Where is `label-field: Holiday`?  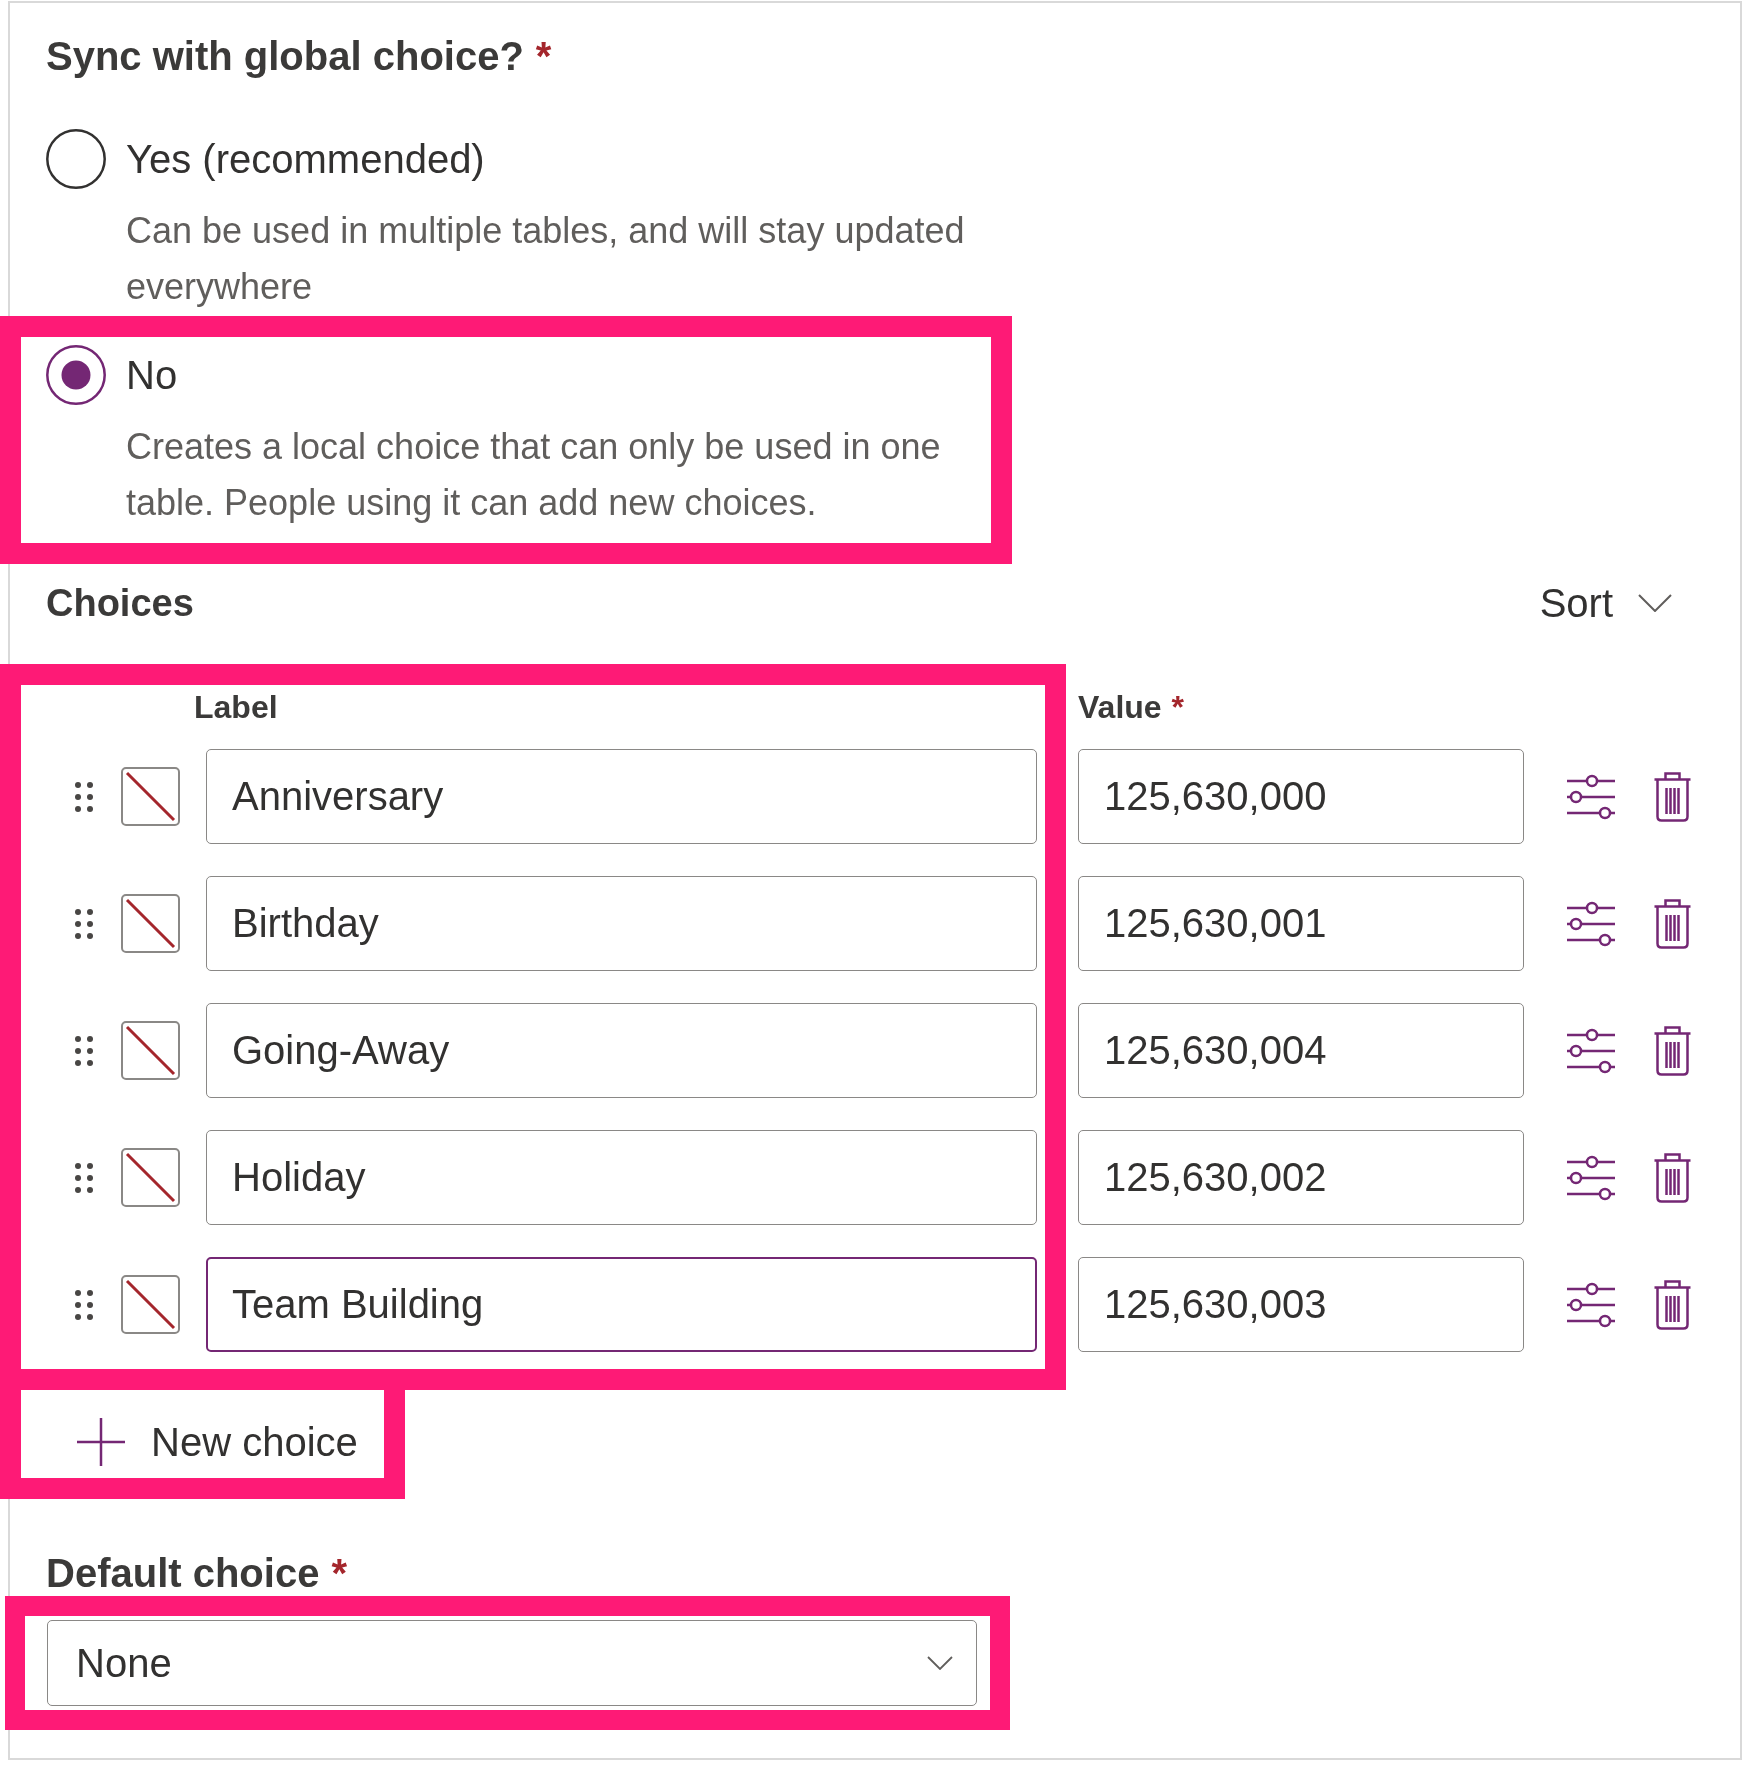
label-field: Holiday is located at coordinates (621, 1177).